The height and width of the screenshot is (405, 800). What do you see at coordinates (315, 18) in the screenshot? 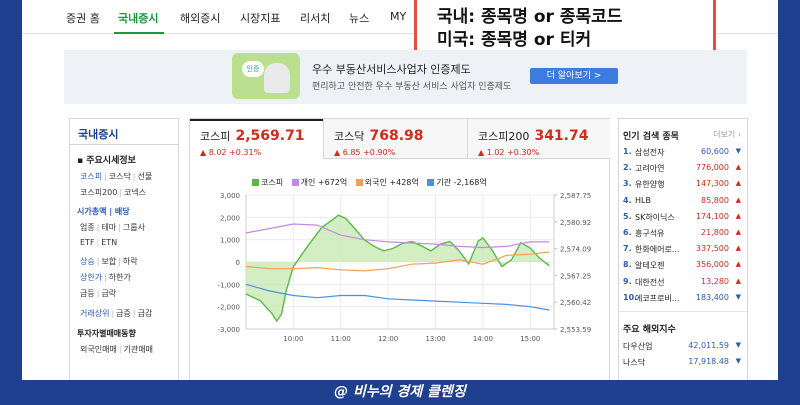
I see `nav-item-research: 리서치` at bounding box center [315, 18].